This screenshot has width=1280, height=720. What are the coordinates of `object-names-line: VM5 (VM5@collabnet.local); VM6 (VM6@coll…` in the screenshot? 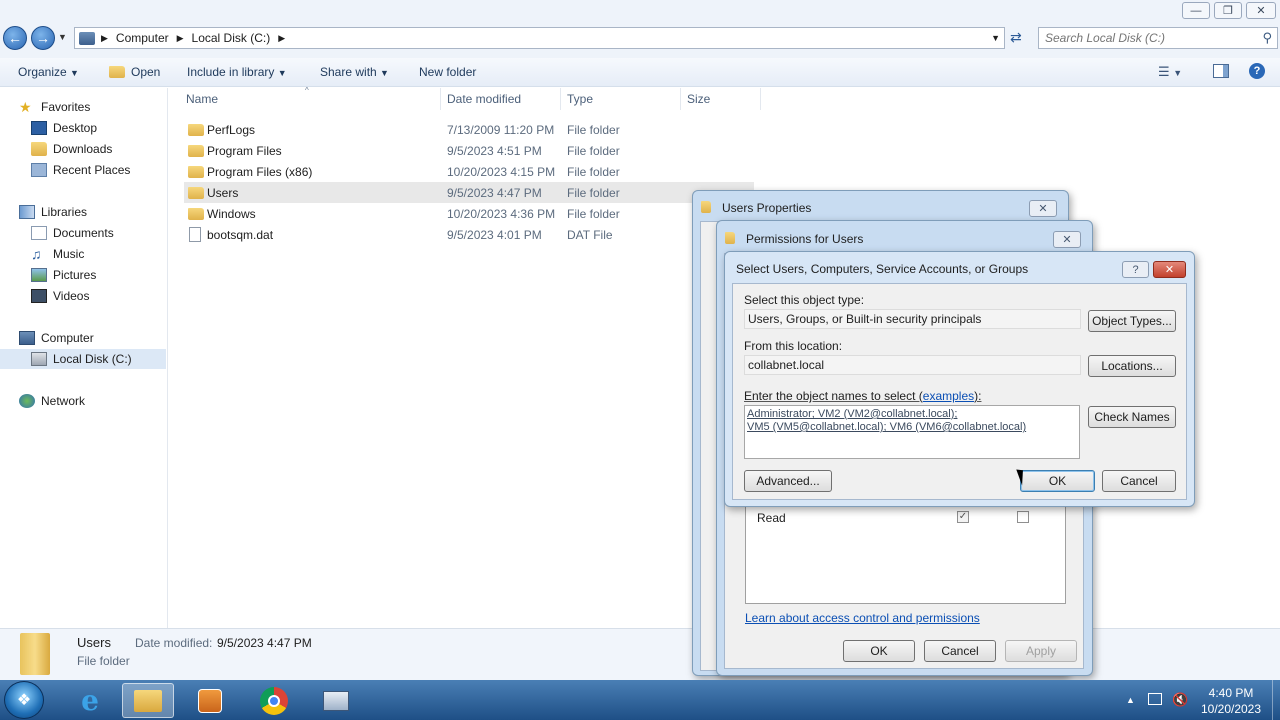 It's located at (887, 427).